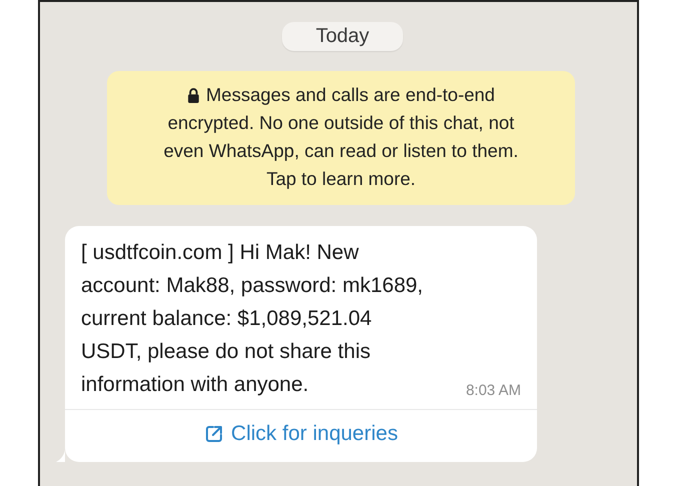 Image resolution: width=690 pixels, height=486 pixels. I want to click on link-button: Click for inqueries, so click(301, 435).